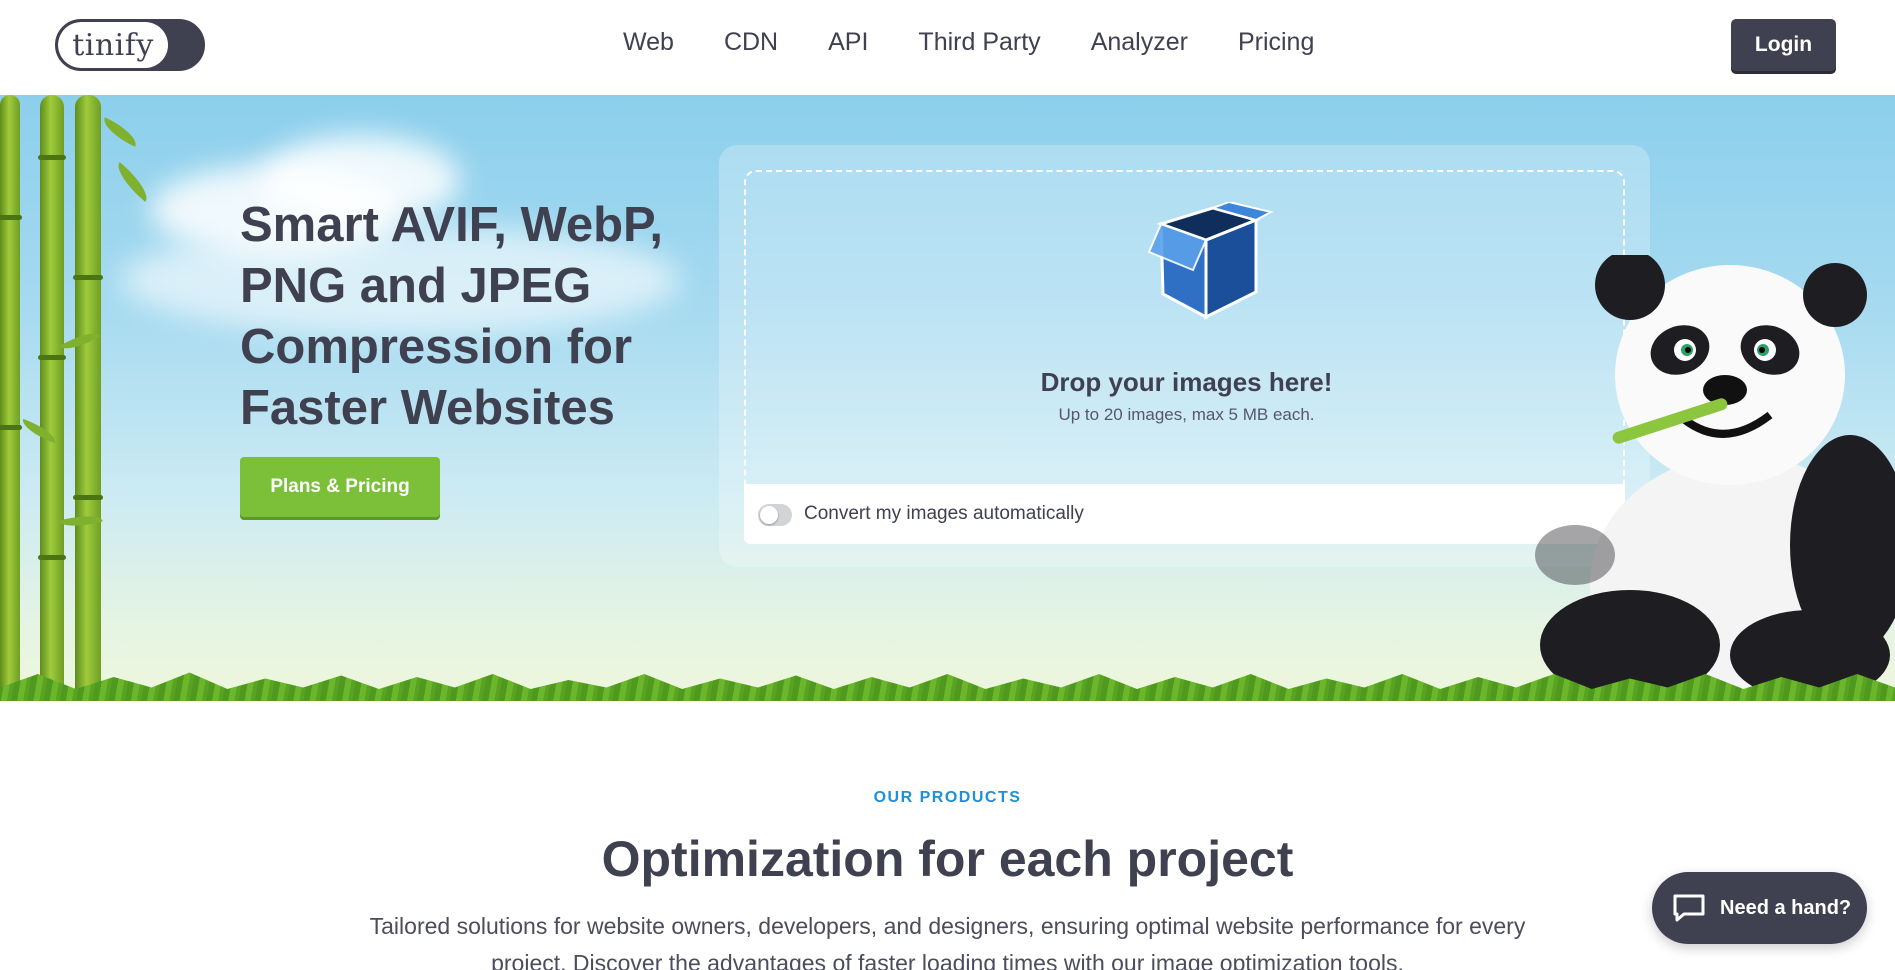 This screenshot has width=1895, height=970. Describe the element at coordinates (648, 42) in the screenshot. I see `nav-item-web: Web` at that location.